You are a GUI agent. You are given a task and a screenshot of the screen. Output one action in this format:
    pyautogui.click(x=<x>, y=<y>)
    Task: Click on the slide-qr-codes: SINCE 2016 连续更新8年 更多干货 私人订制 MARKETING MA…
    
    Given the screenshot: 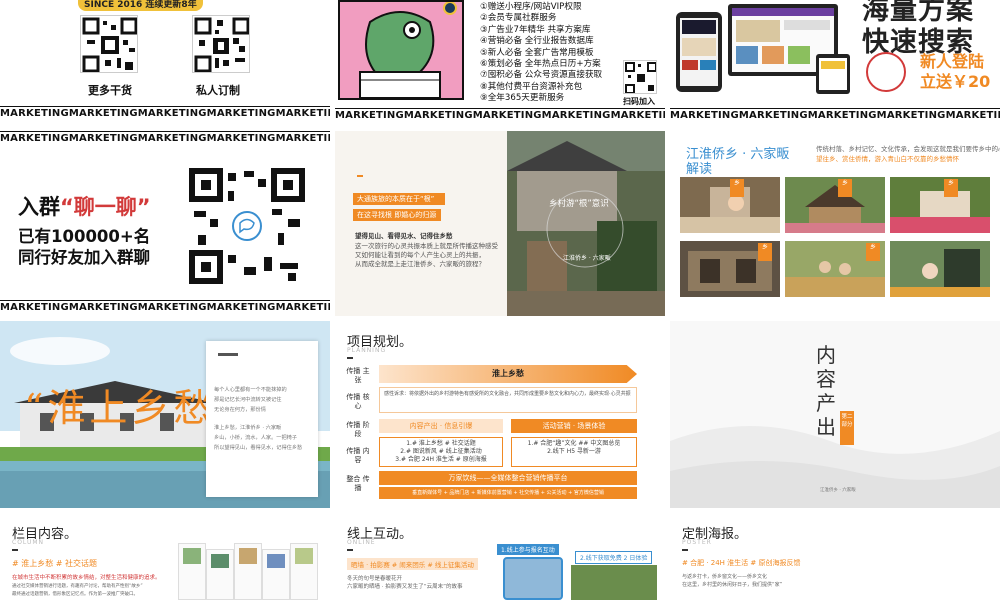 What is the action you would take?
    pyautogui.click(x=165, y=64)
    